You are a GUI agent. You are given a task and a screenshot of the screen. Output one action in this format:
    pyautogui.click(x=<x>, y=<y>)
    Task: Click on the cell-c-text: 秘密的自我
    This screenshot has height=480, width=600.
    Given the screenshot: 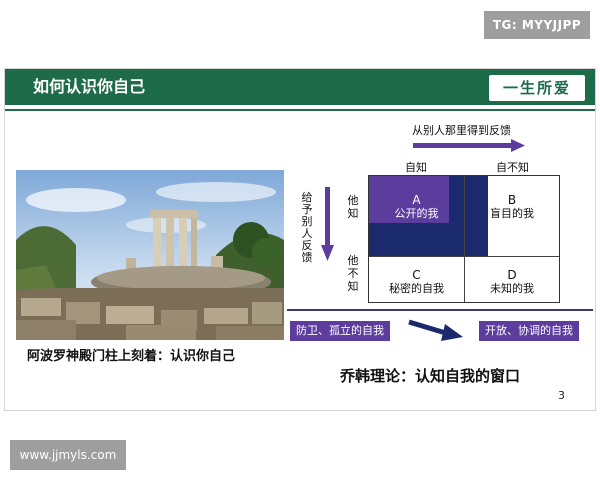 What is the action you would take?
    pyautogui.click(x=416, y=288)
    